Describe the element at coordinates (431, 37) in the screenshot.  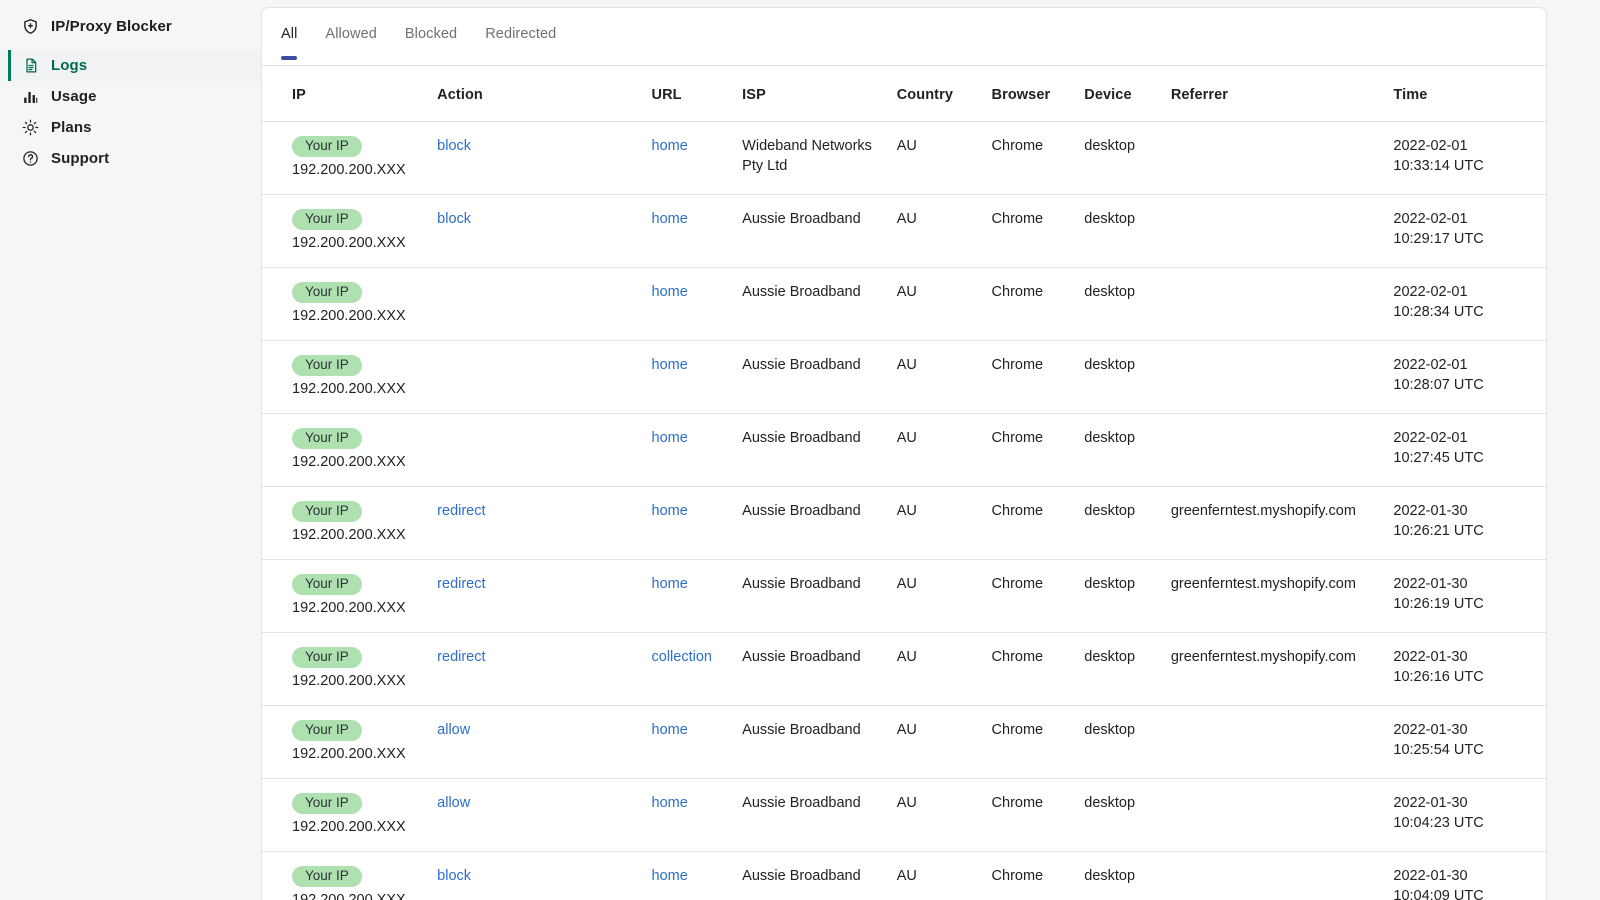
I see `tab-blocked: Blocked` at that location.